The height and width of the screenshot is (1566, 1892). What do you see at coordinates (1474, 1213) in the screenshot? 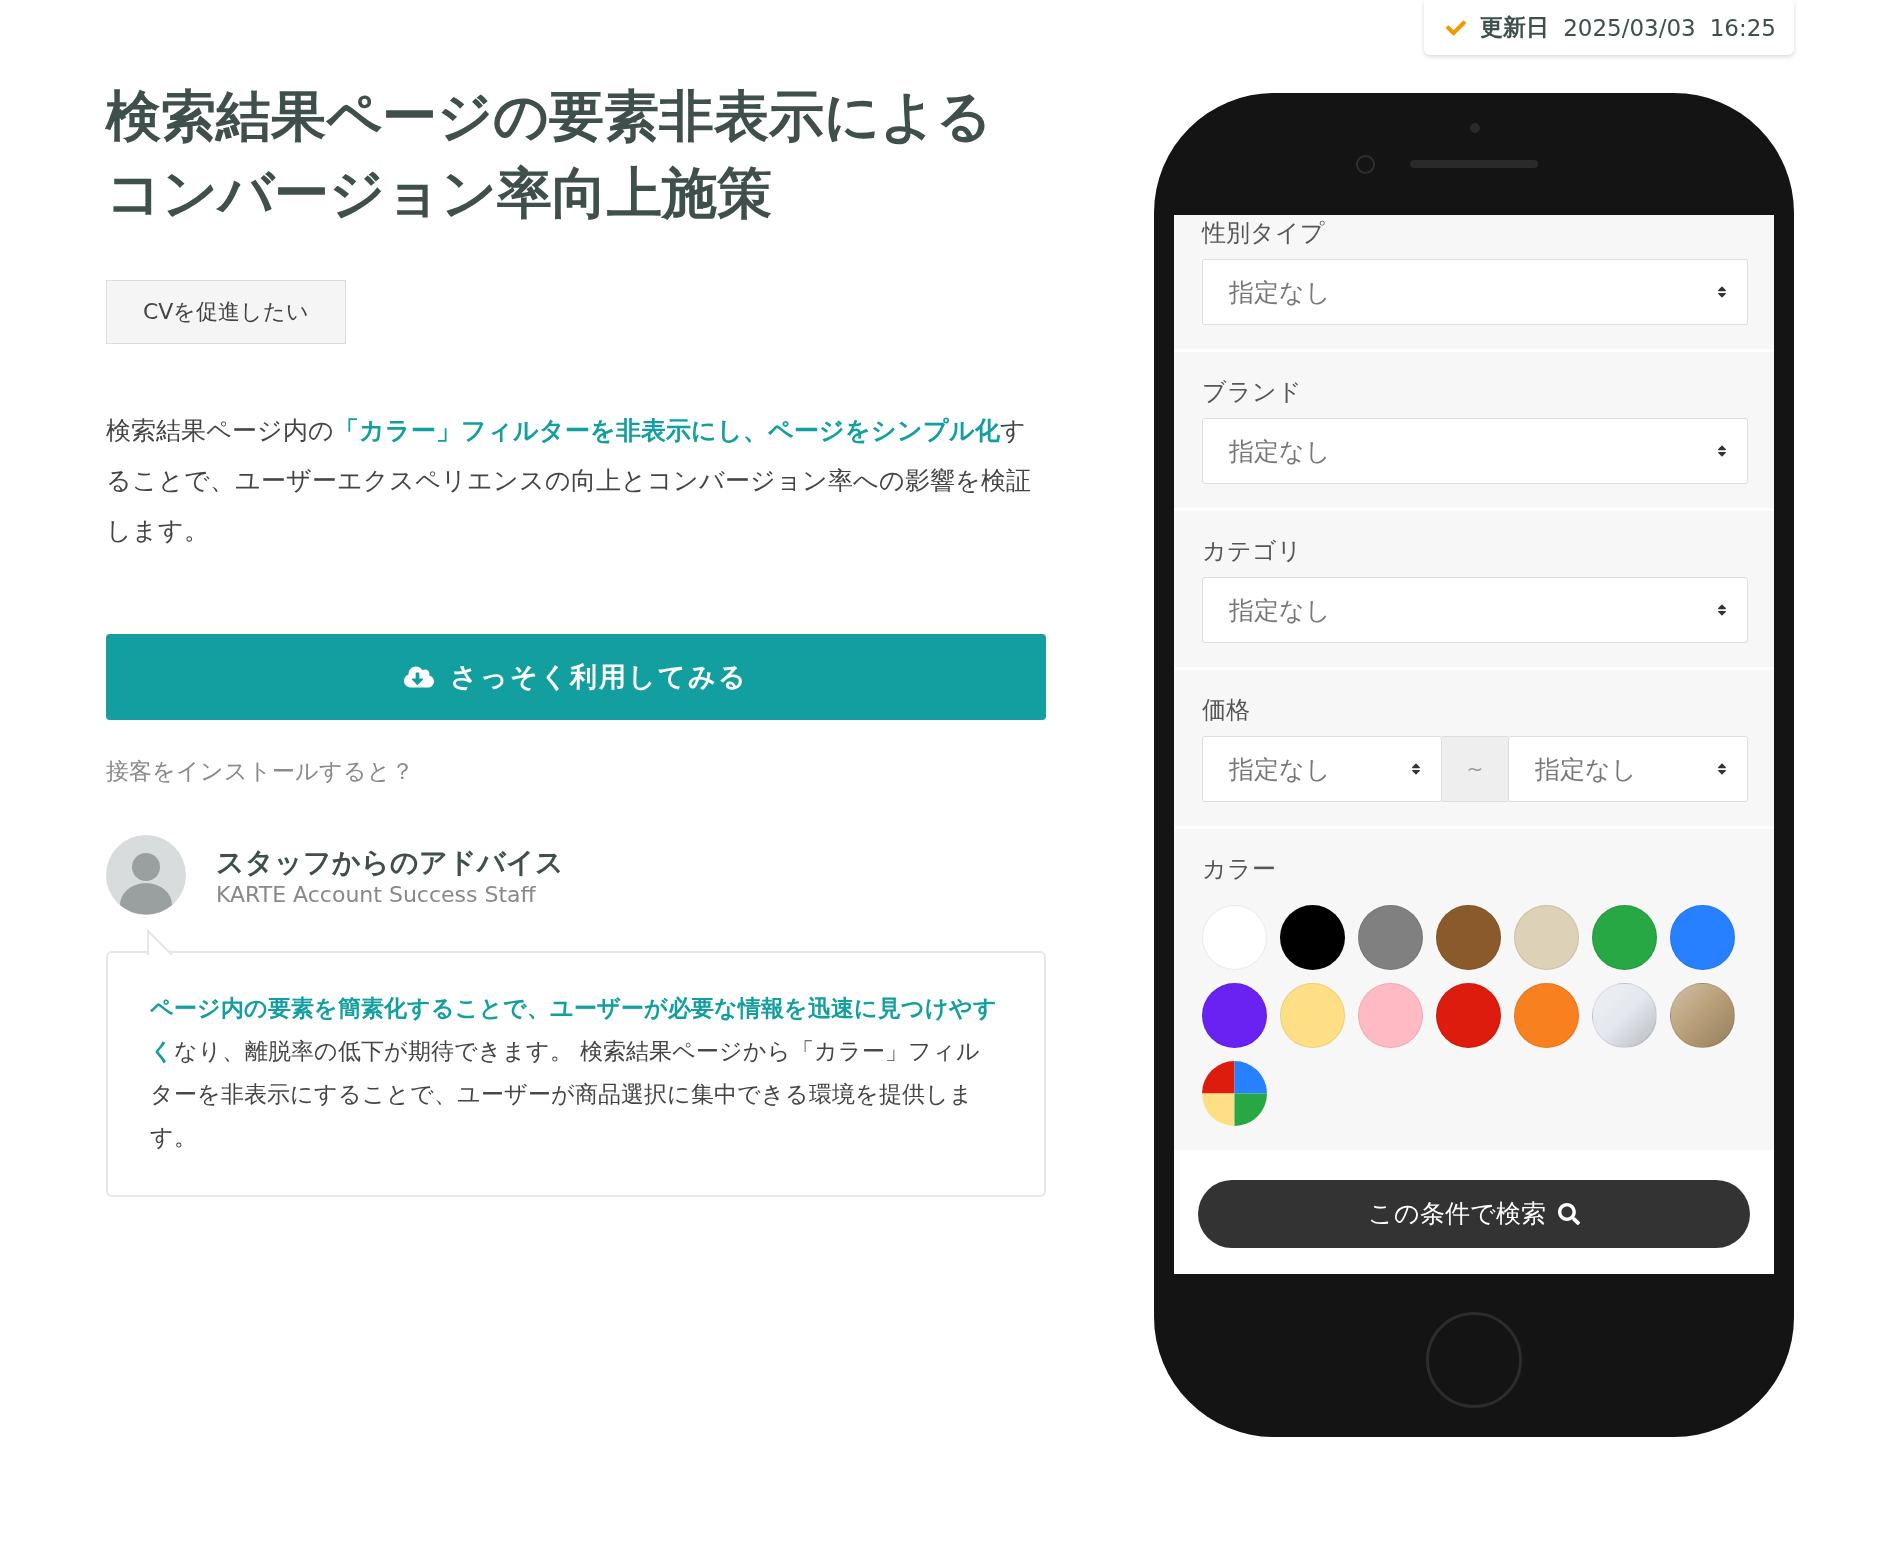
I see `search-button: この条件で検索` at bounding box center [1474, 1213].